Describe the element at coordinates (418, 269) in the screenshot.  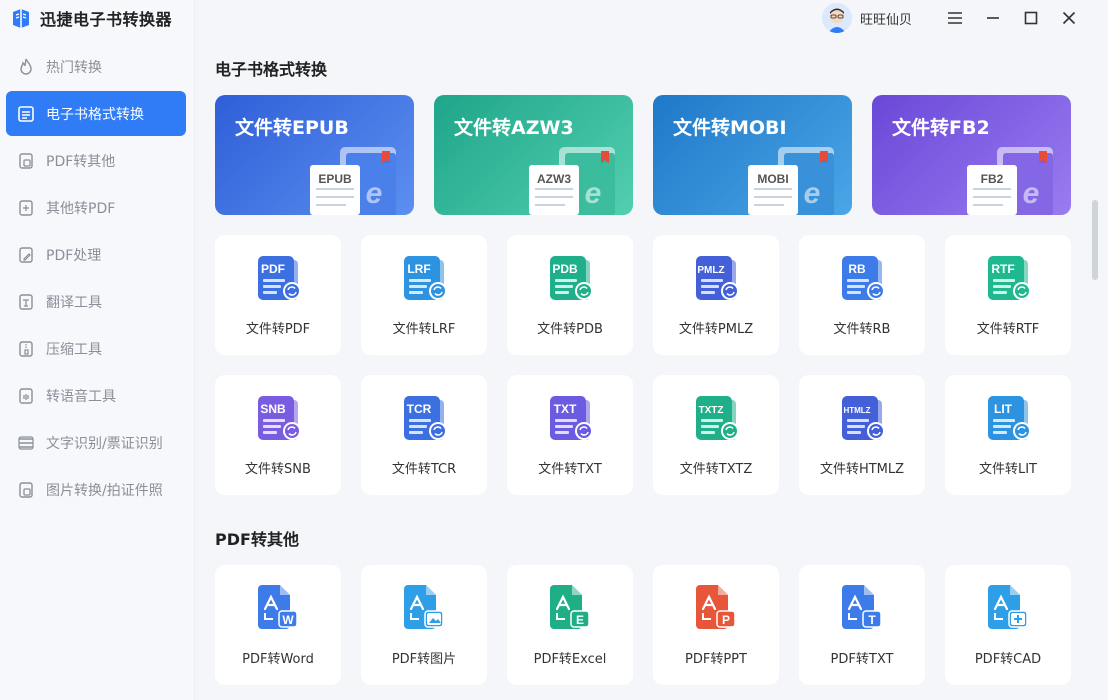
I see `format-badge: LRF` at that location.